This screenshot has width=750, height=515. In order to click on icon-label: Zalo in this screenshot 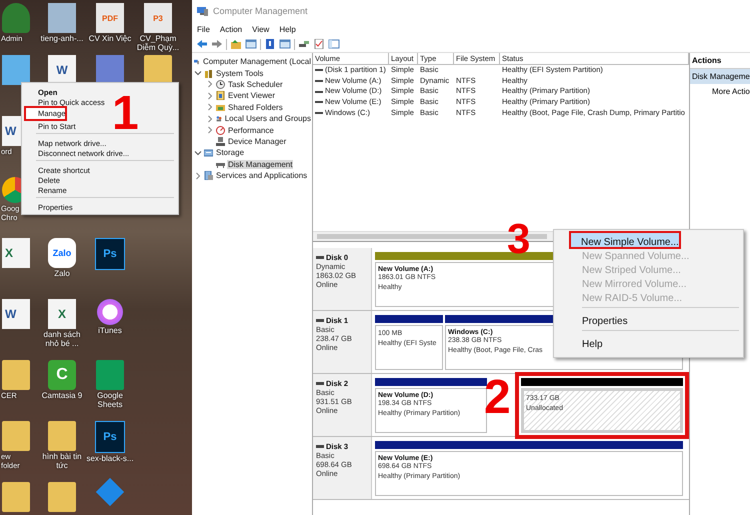, I will do `click(62, 273)`.